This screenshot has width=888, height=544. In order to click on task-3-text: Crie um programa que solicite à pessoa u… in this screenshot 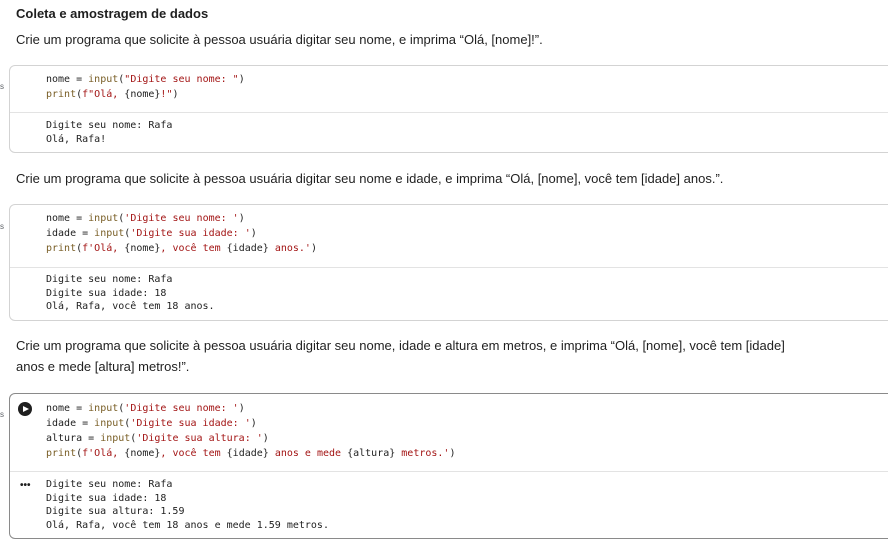, I will do `click(400, 356)`.